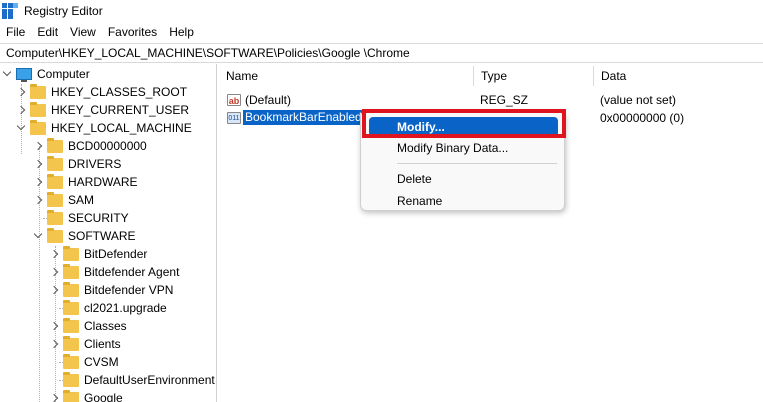  What do you see at coordinates (114, 272) in the screenshot?
I see `tree-item-bitdefender-agent: Bitdefender Agent` at bounding box center [114, 272].